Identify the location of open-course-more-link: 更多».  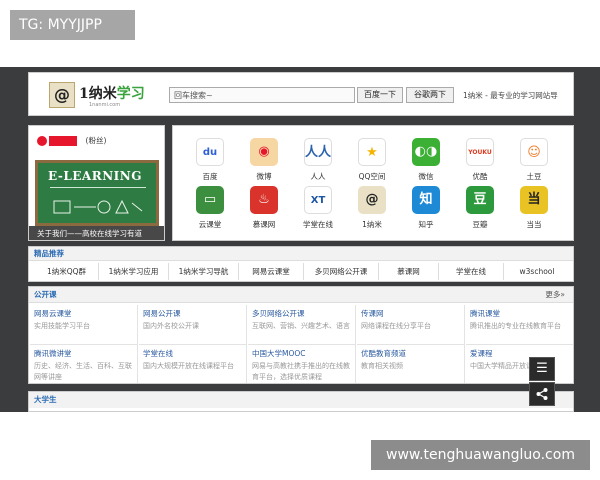
(555, 295).